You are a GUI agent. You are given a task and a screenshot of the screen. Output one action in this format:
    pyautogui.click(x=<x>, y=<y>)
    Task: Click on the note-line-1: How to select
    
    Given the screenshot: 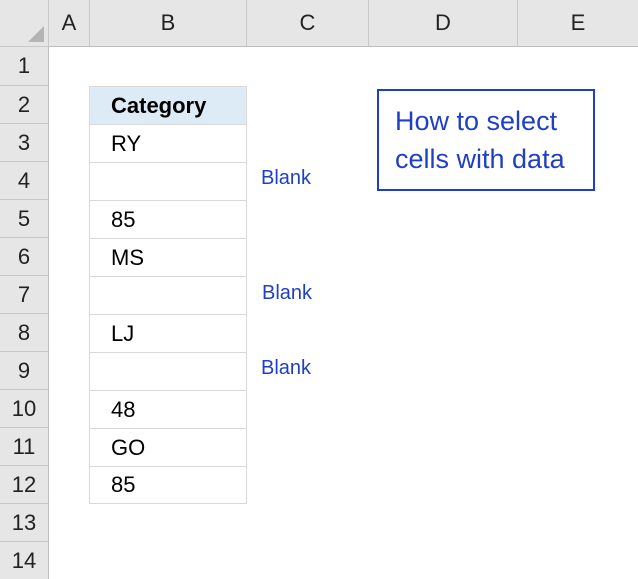 What is the action you would take?
    pyautogui.click(x=476, y=121)
    